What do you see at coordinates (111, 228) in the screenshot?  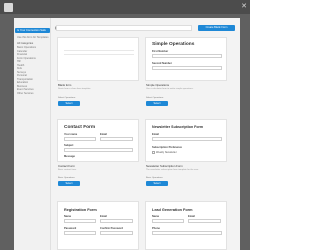 I see `field-label: Confirm Password` at bounding box center [111, 228].